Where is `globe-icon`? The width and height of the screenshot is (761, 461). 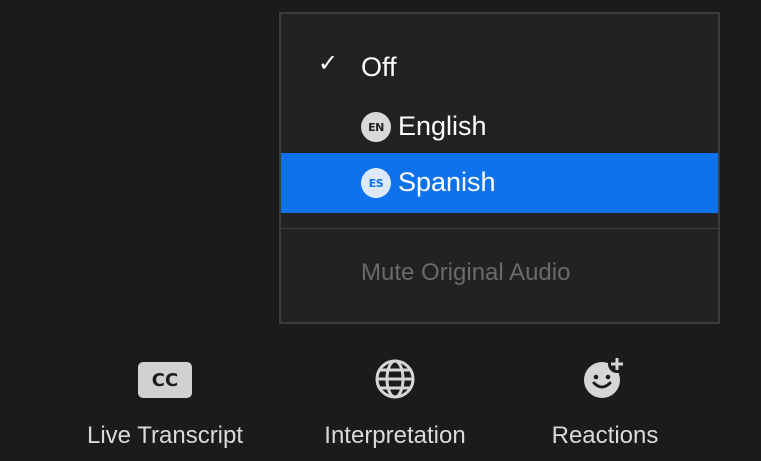 globe-icon is located at coordinates (395, 379).